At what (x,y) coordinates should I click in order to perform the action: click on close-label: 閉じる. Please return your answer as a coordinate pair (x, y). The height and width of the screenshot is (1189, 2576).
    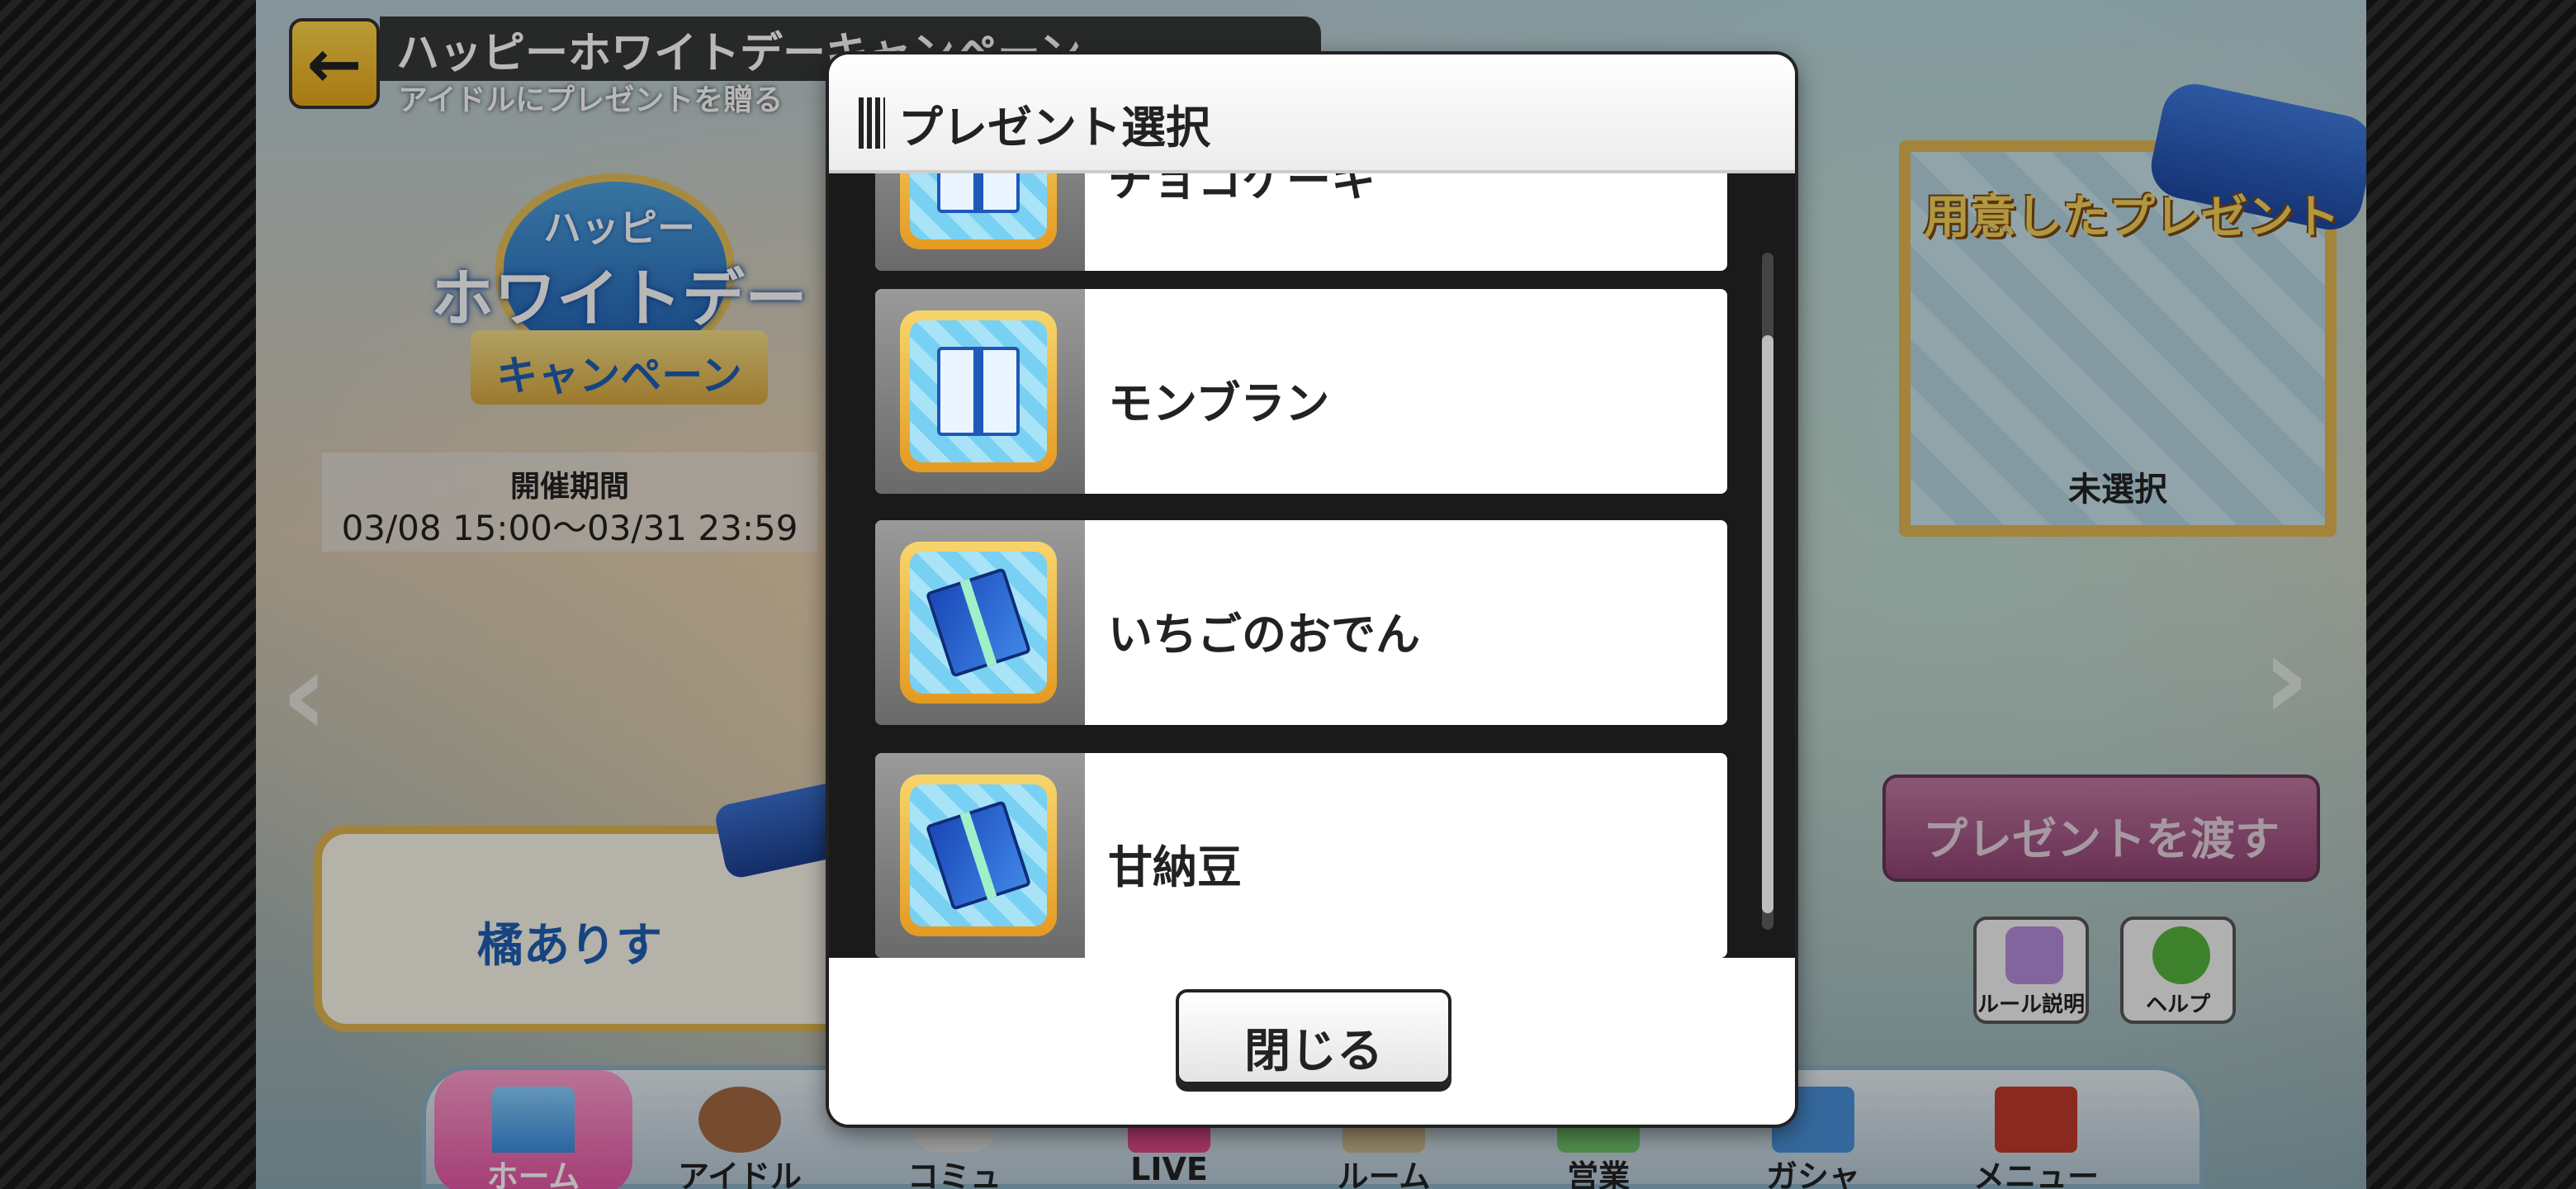
    Looking at the image, I should click on (1313, 1051).